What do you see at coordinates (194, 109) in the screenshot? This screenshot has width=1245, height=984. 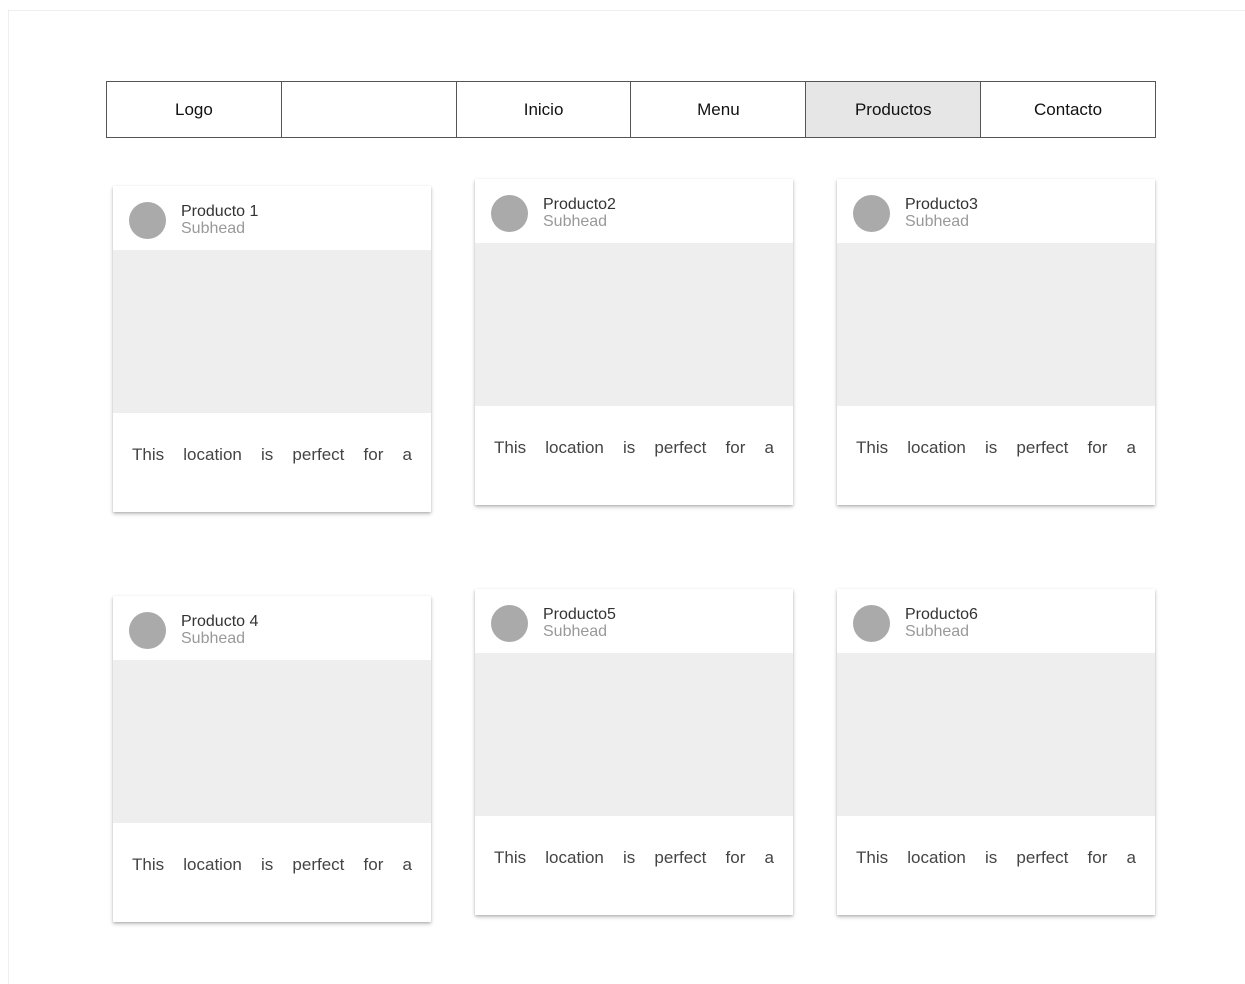 I see `nav-logo: Logo` at bounding box center [194, 109].